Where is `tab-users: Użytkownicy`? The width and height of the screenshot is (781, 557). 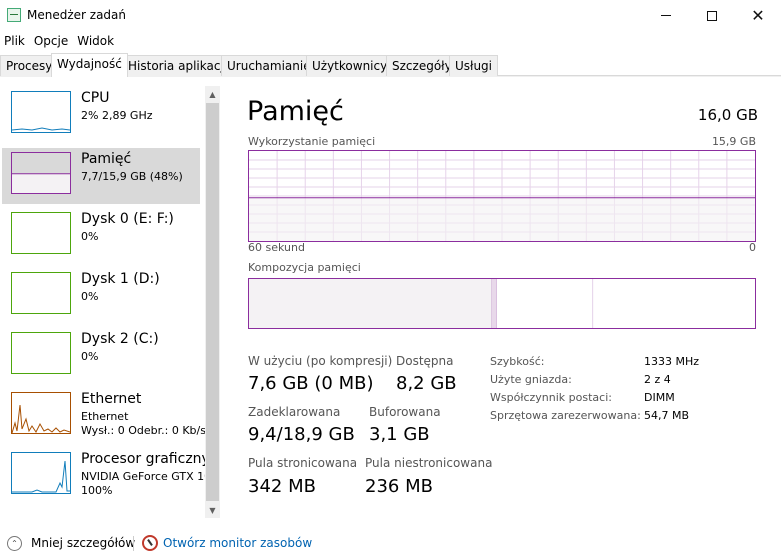
tab-users: Użytkownicy is located at coordinates (350, 65).